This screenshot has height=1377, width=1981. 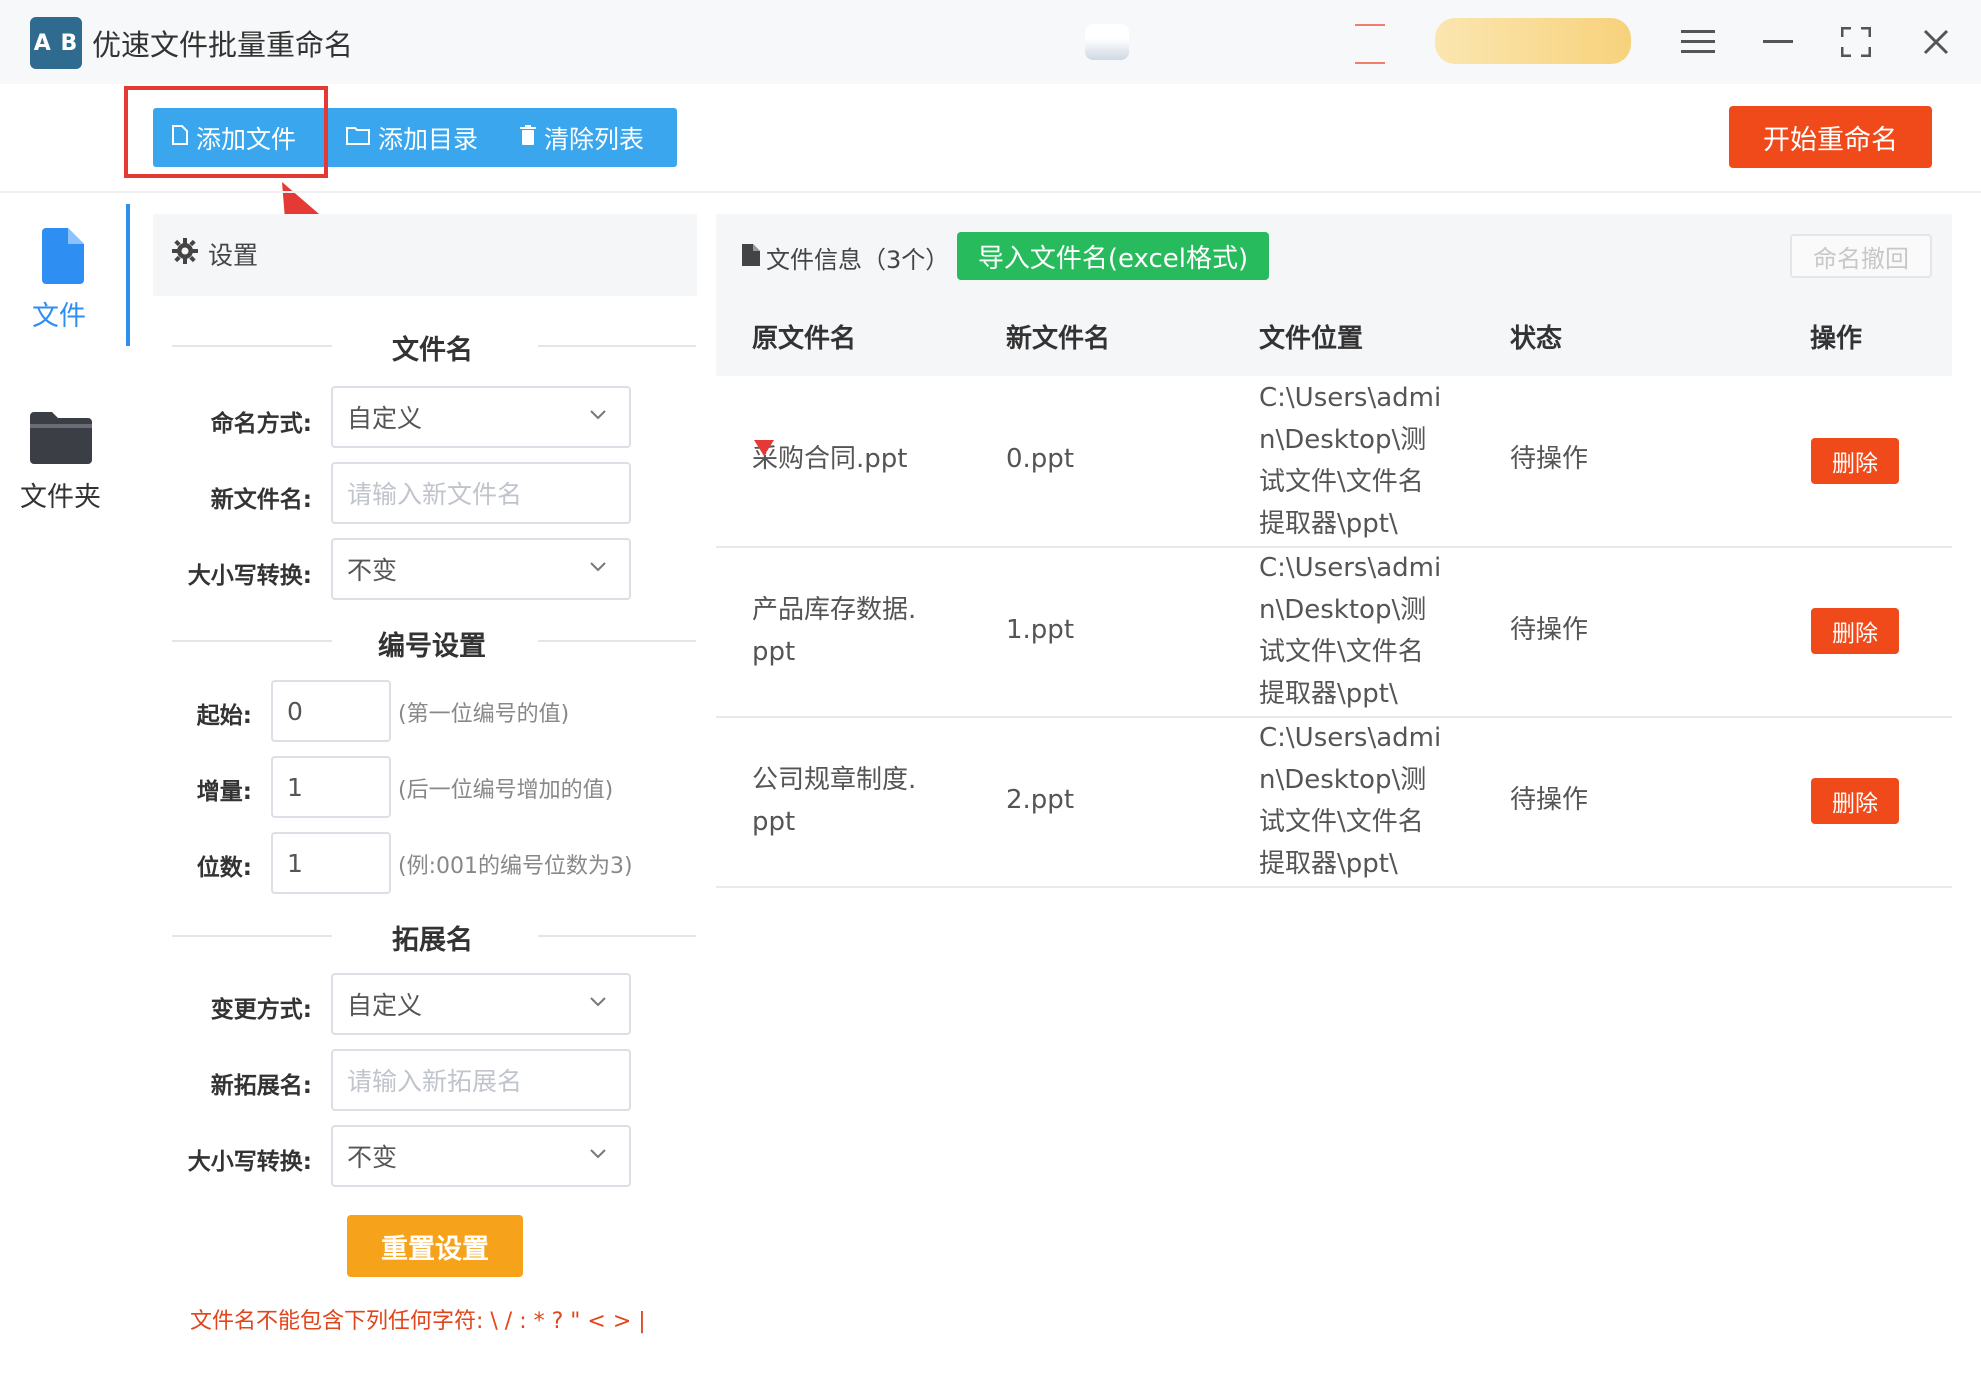 What do you see at coordinates (224, 792) in the screenshot?
I see `step-label: 增量:` at bounding box center [224, 792].